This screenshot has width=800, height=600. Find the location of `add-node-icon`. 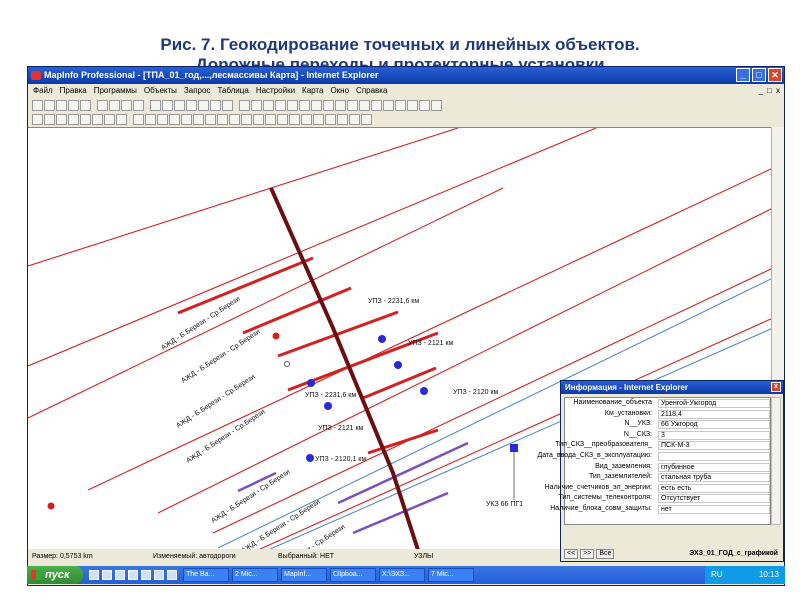

add-node-icon is located at coordinates (388, 105).